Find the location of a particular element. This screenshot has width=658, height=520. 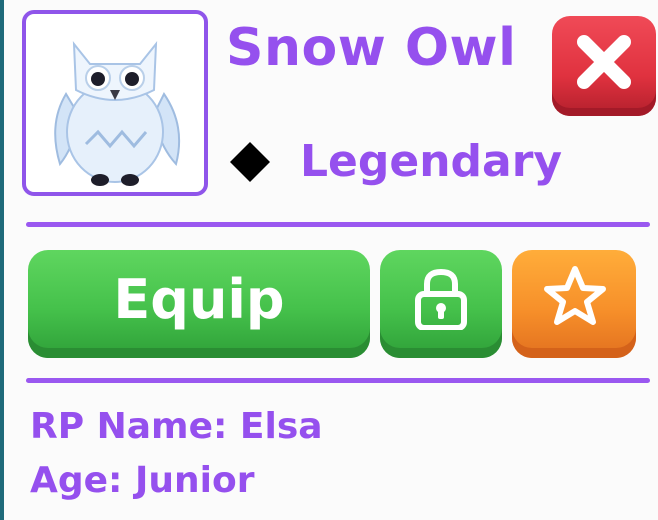

divider-top is located at coordinates (338, 224).